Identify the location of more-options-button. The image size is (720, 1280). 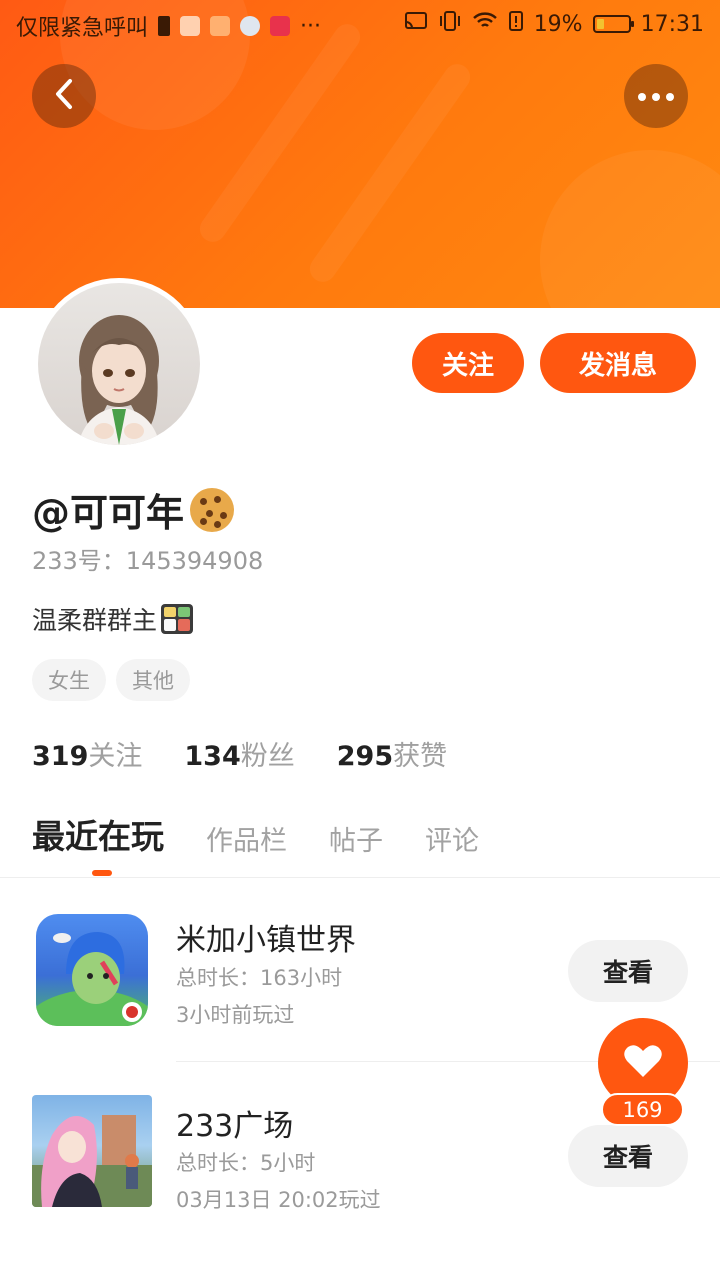
(656, 96).